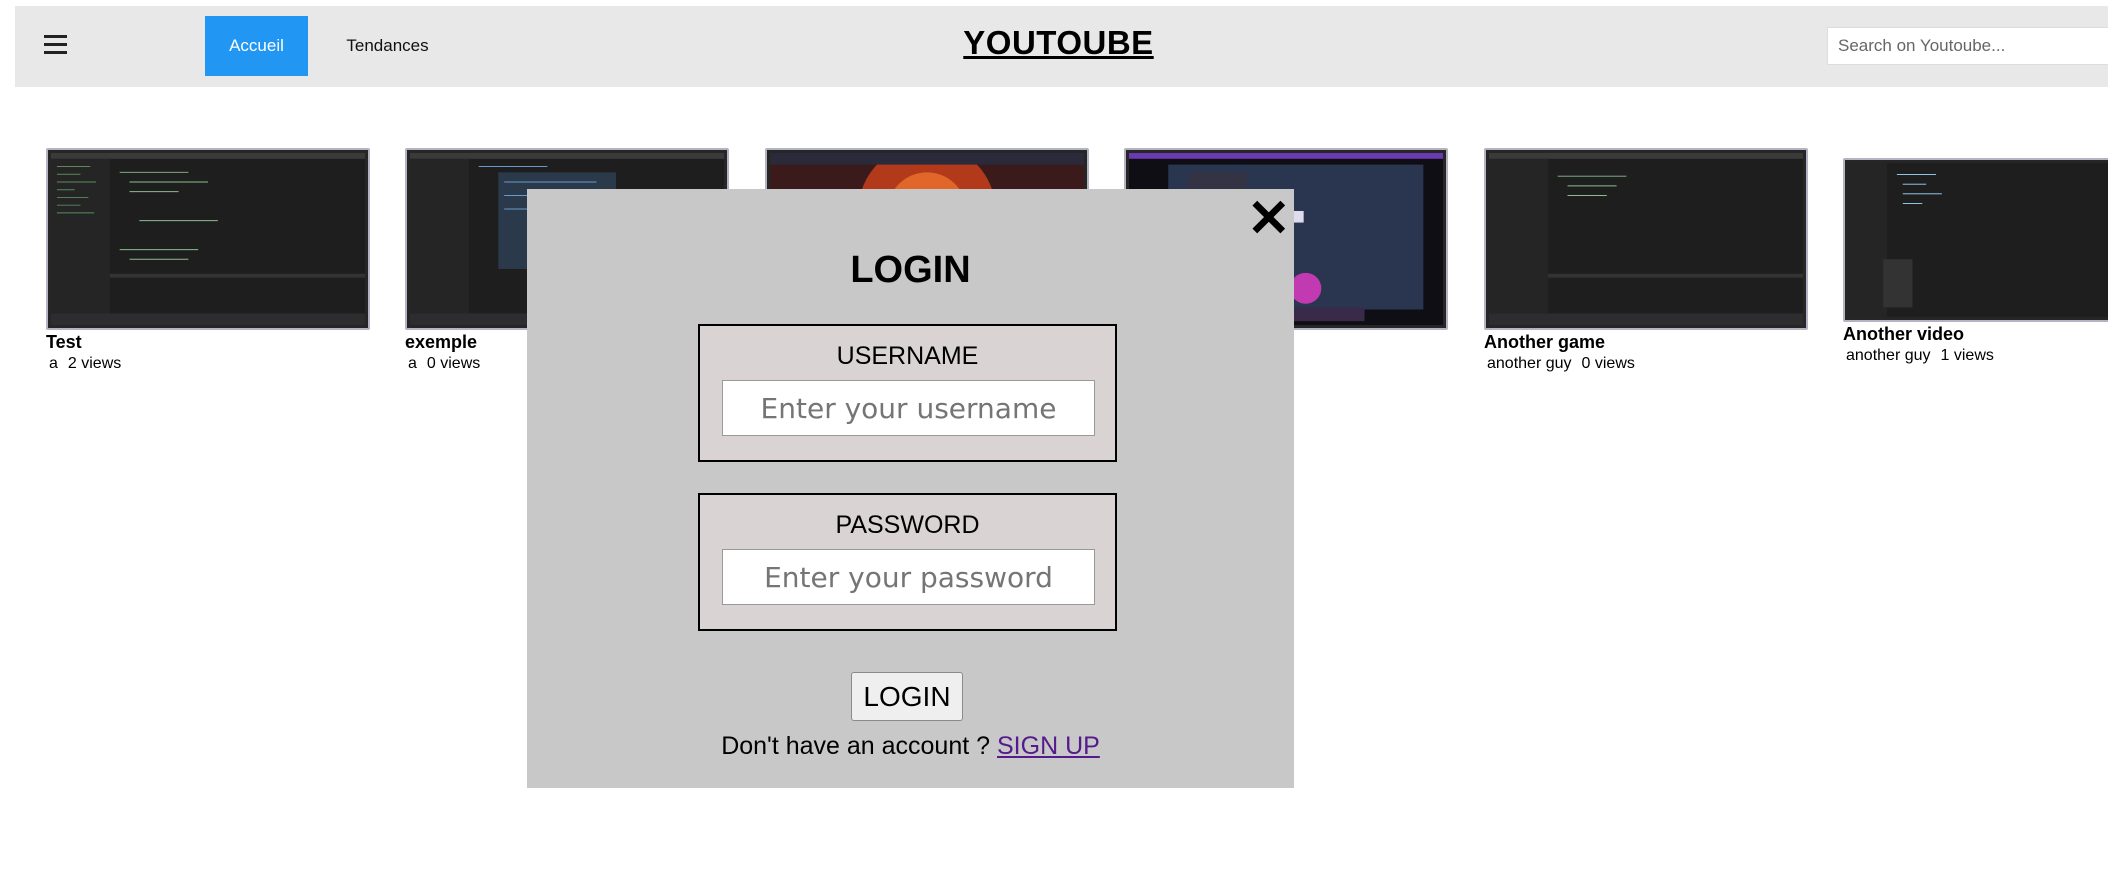  I want to click on brand-title: YOUTOUBE, so click(1061, 43).